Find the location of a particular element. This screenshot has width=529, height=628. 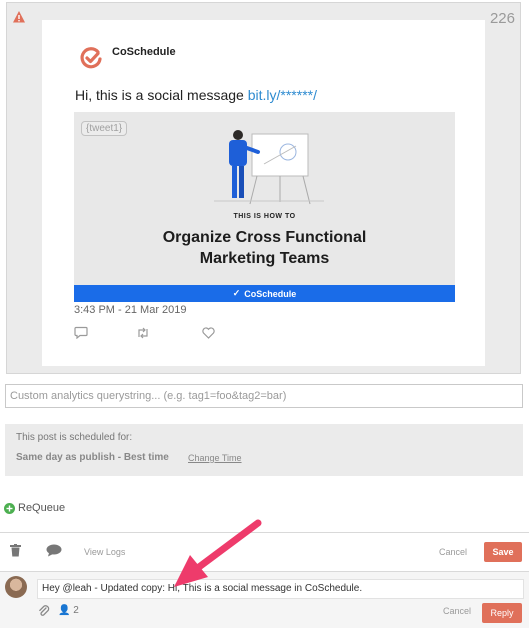

image-brand-icon: ✓ is located at coordinates (236, 293).